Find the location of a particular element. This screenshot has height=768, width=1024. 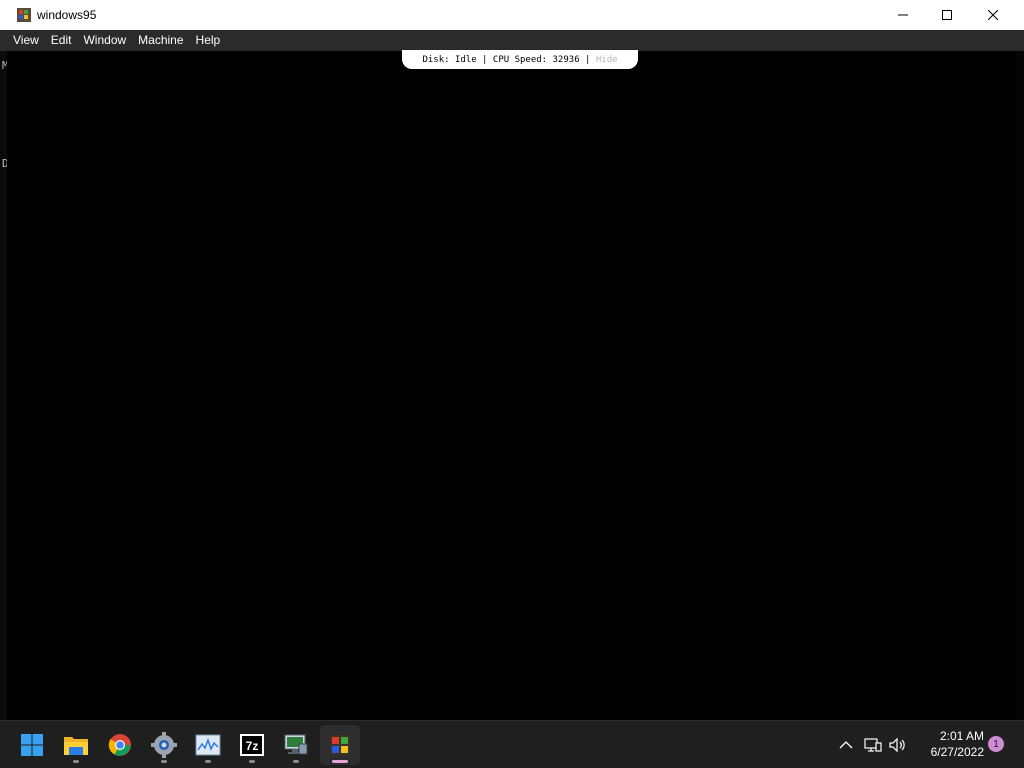

volume-icon is located at coordinates (897, 745).